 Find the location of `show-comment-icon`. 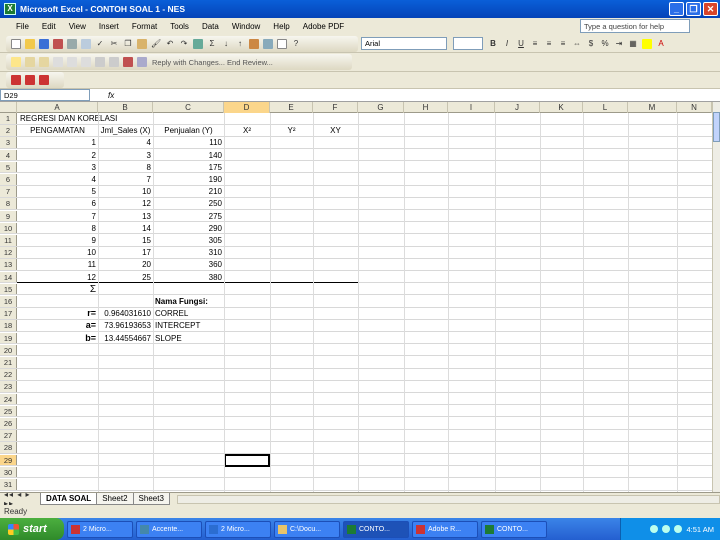

show-comment-icon is located at coordinates (58, 62).